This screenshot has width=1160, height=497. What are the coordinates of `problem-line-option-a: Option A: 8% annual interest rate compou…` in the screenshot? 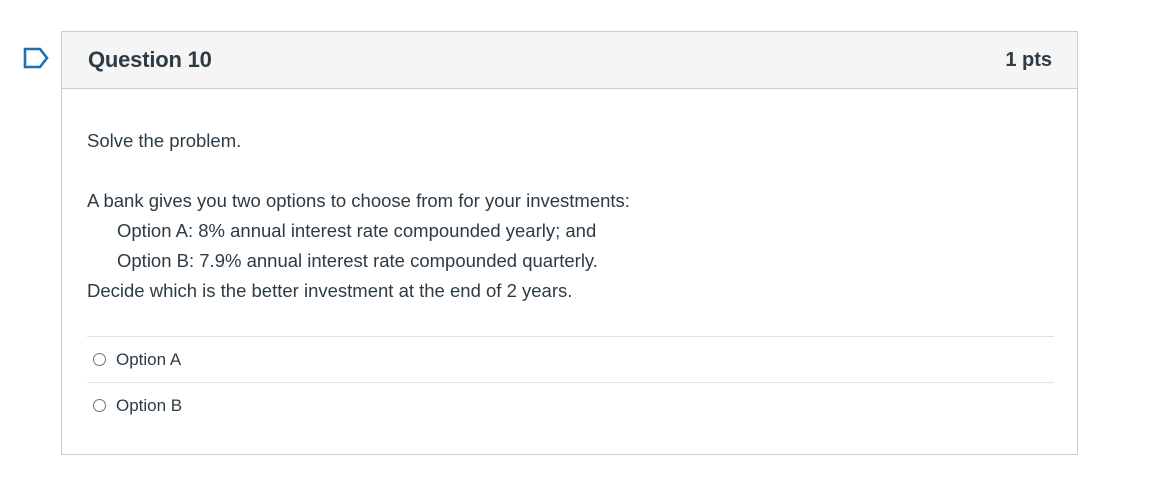 It's located at (357, 230).